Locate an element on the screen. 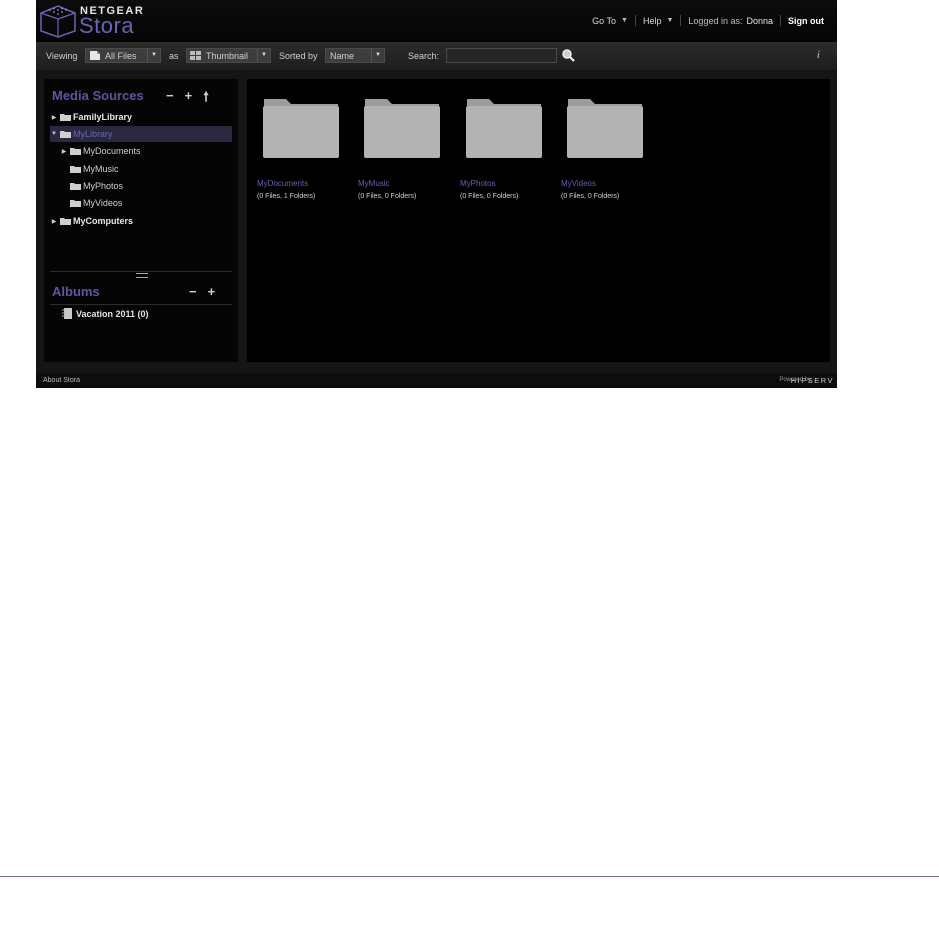 The height and width of the screenshot is (946, 939). user-name: Donna is located at coordinates (759, 20).